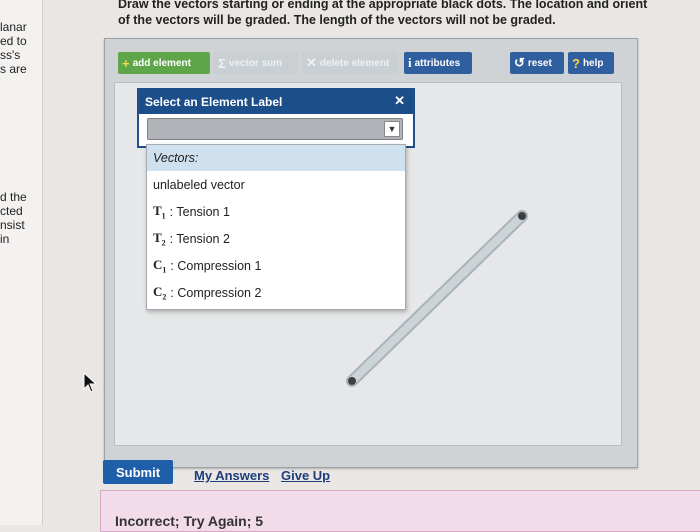  I want to click on option-label: : Tension 1, so click(199, 211).